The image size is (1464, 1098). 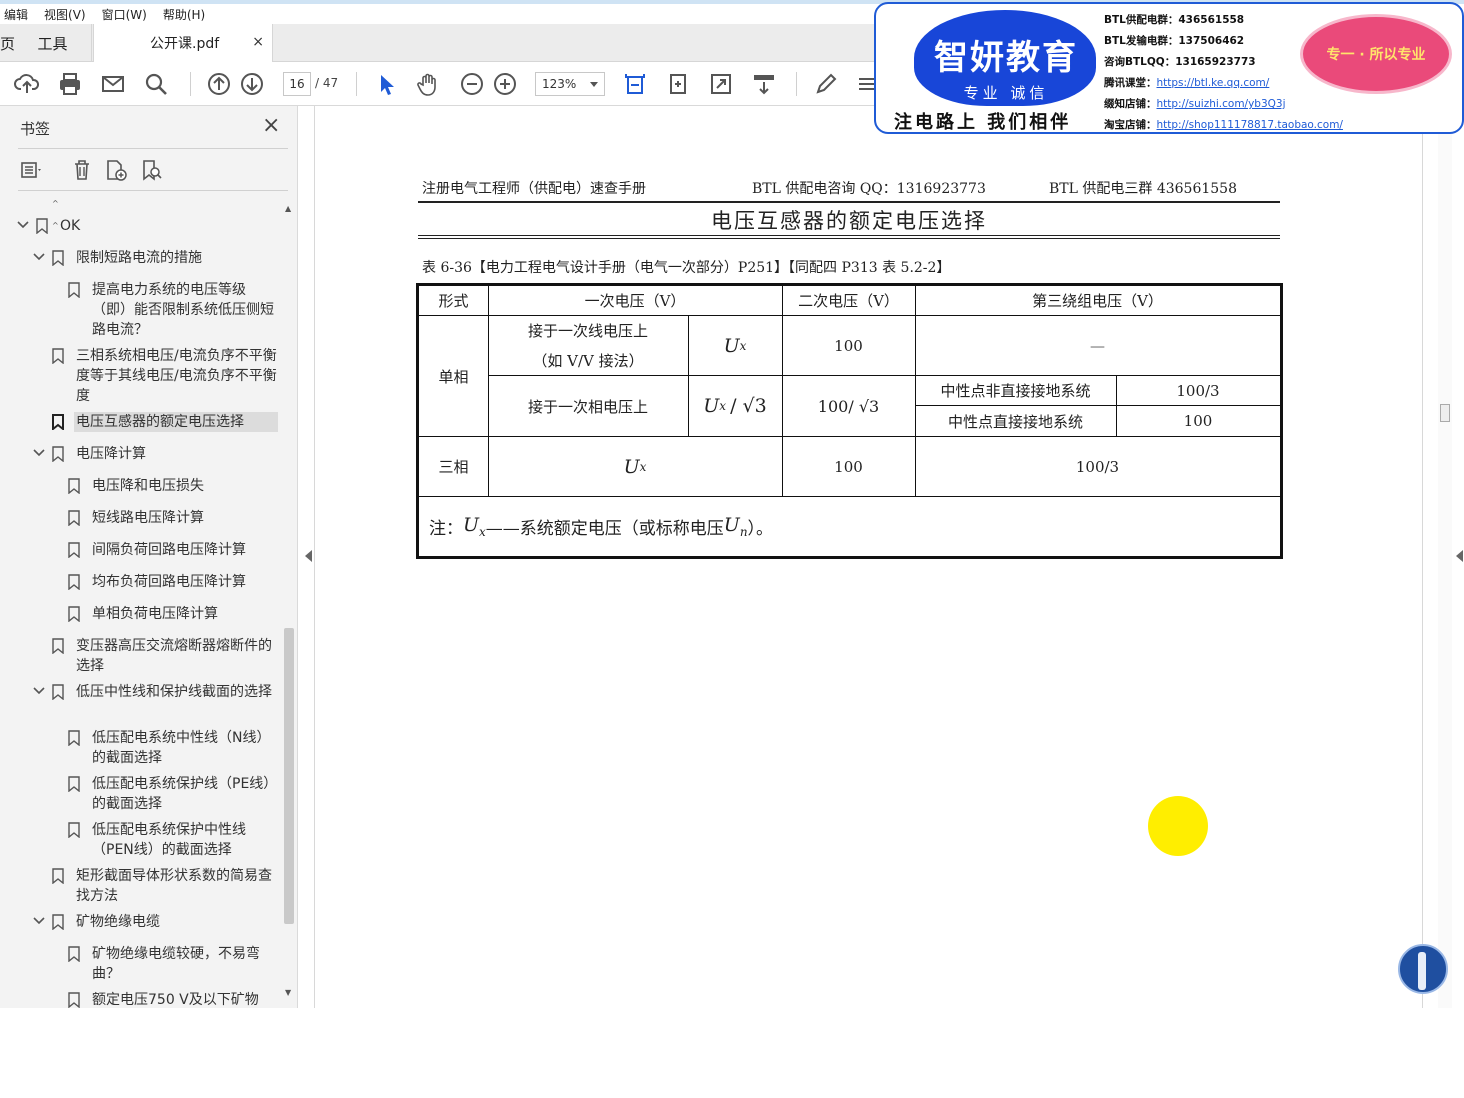 I want to click on scroll-up-icon: ▲, so click(x=288, y=208).